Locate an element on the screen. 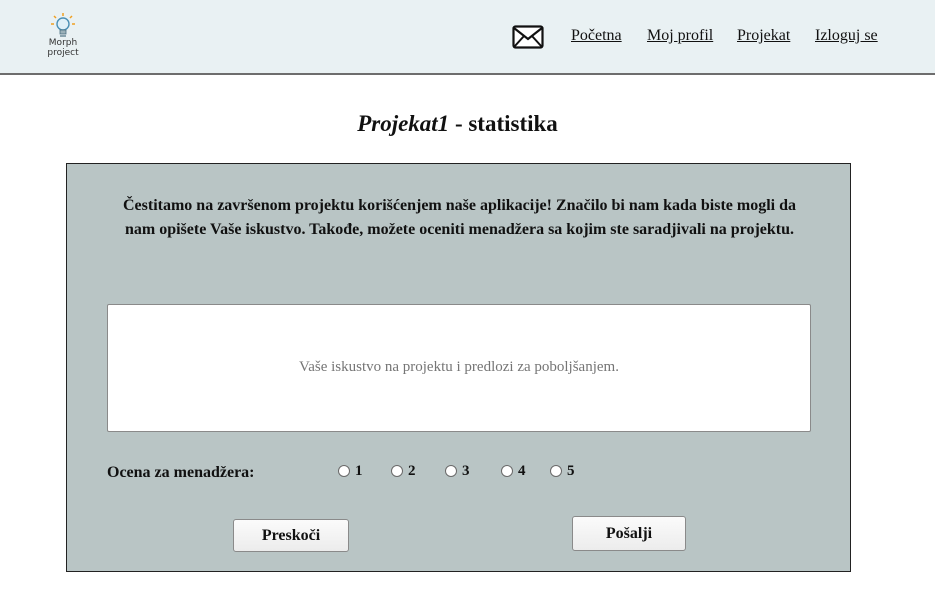 The height and width of the screenshot is (605, 935). rating-label: Ocena za menadžera: is located at coordinates (181, 472).